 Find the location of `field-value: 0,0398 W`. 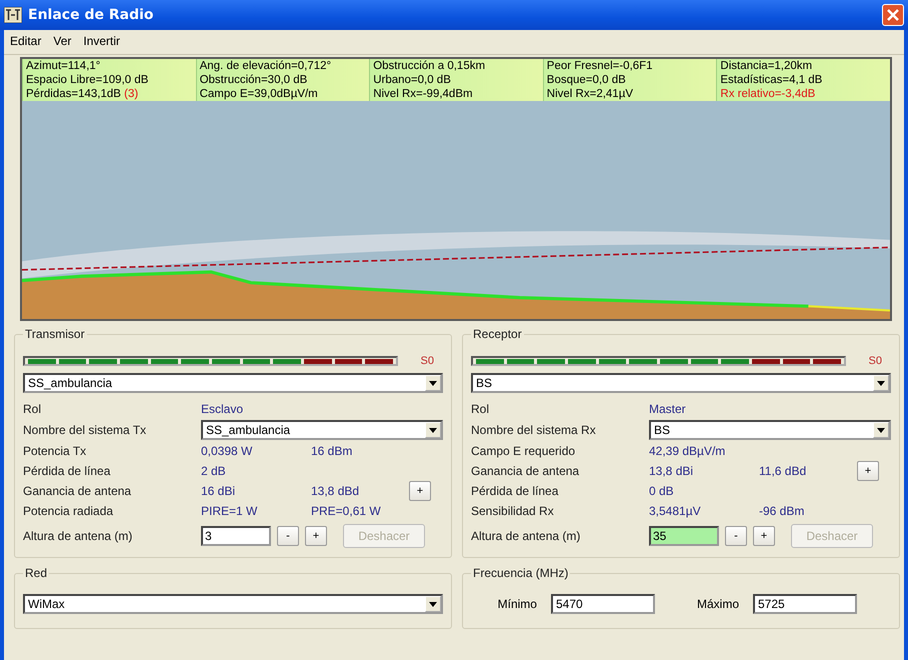

field-value: 0,0398 W is located at coordinates (227, 451).